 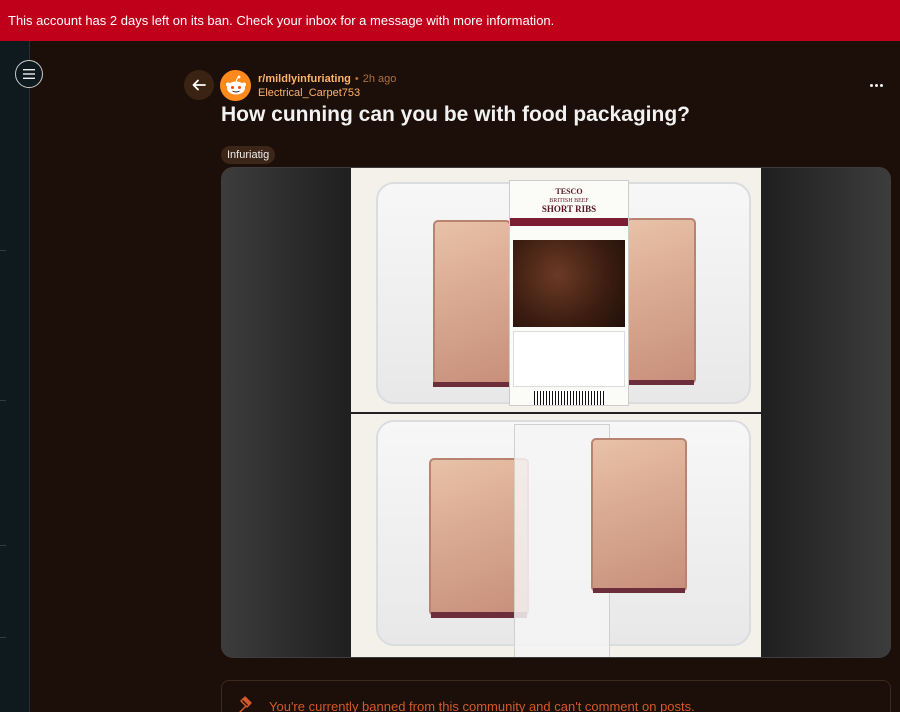 I want to click on gavel-icon, so click(x=245, y=704).